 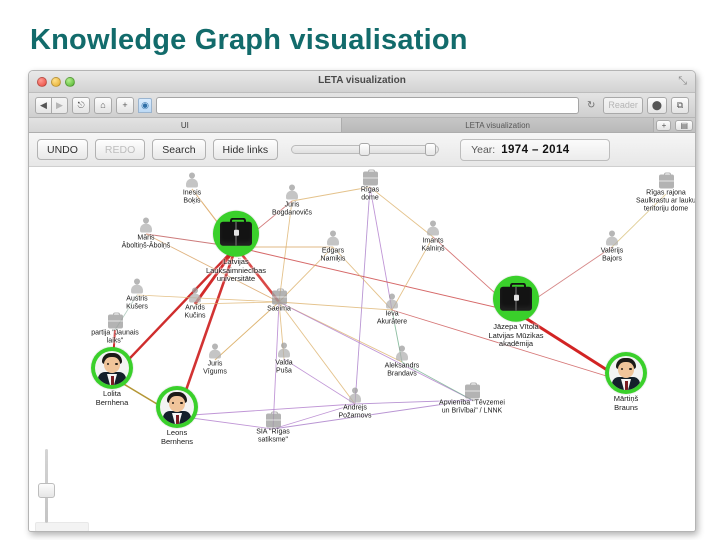 I want to click on graph-node: Mārtiņš Brauns, so click(x=626, y=382).